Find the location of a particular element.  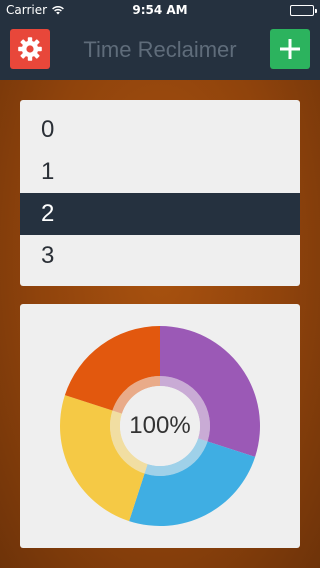

plus-icon is located at coordinates (290, 49).